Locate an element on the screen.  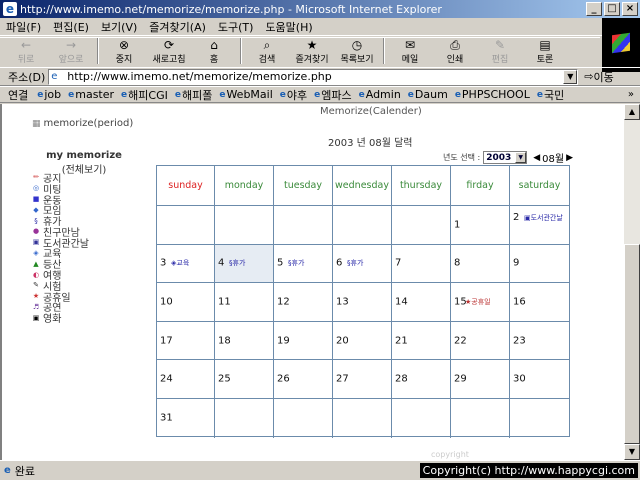
category-icon: ▣ is located at coordinates (36, 242).